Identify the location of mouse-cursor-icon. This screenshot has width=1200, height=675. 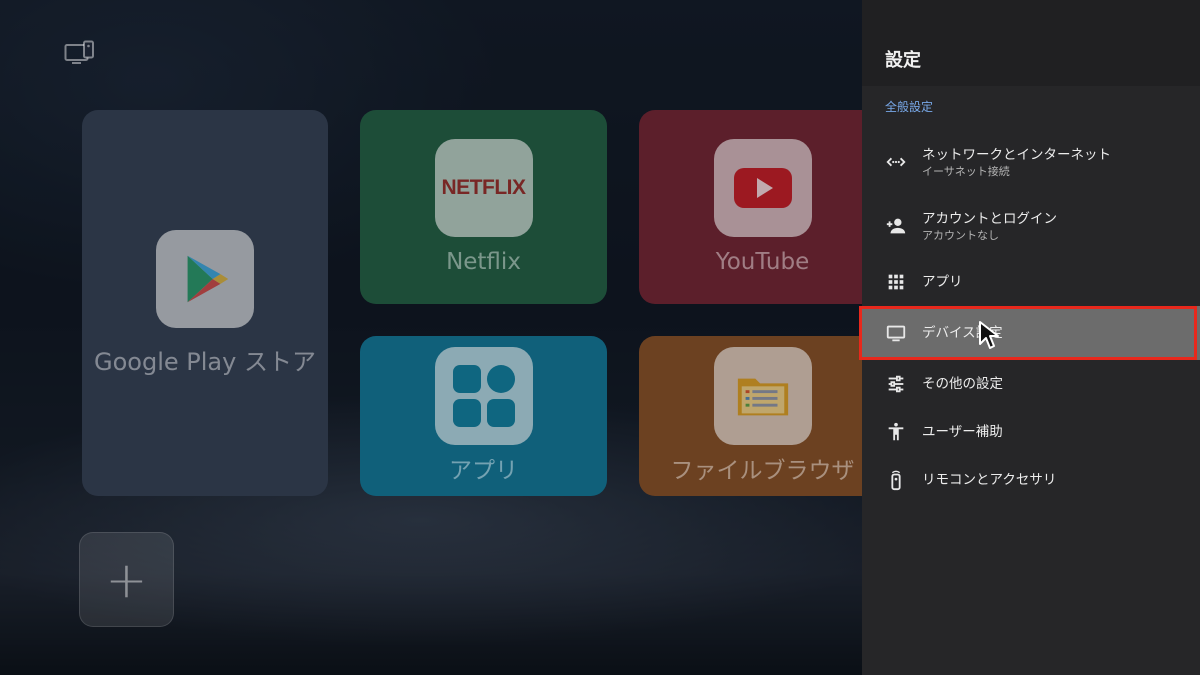
(989, 335).